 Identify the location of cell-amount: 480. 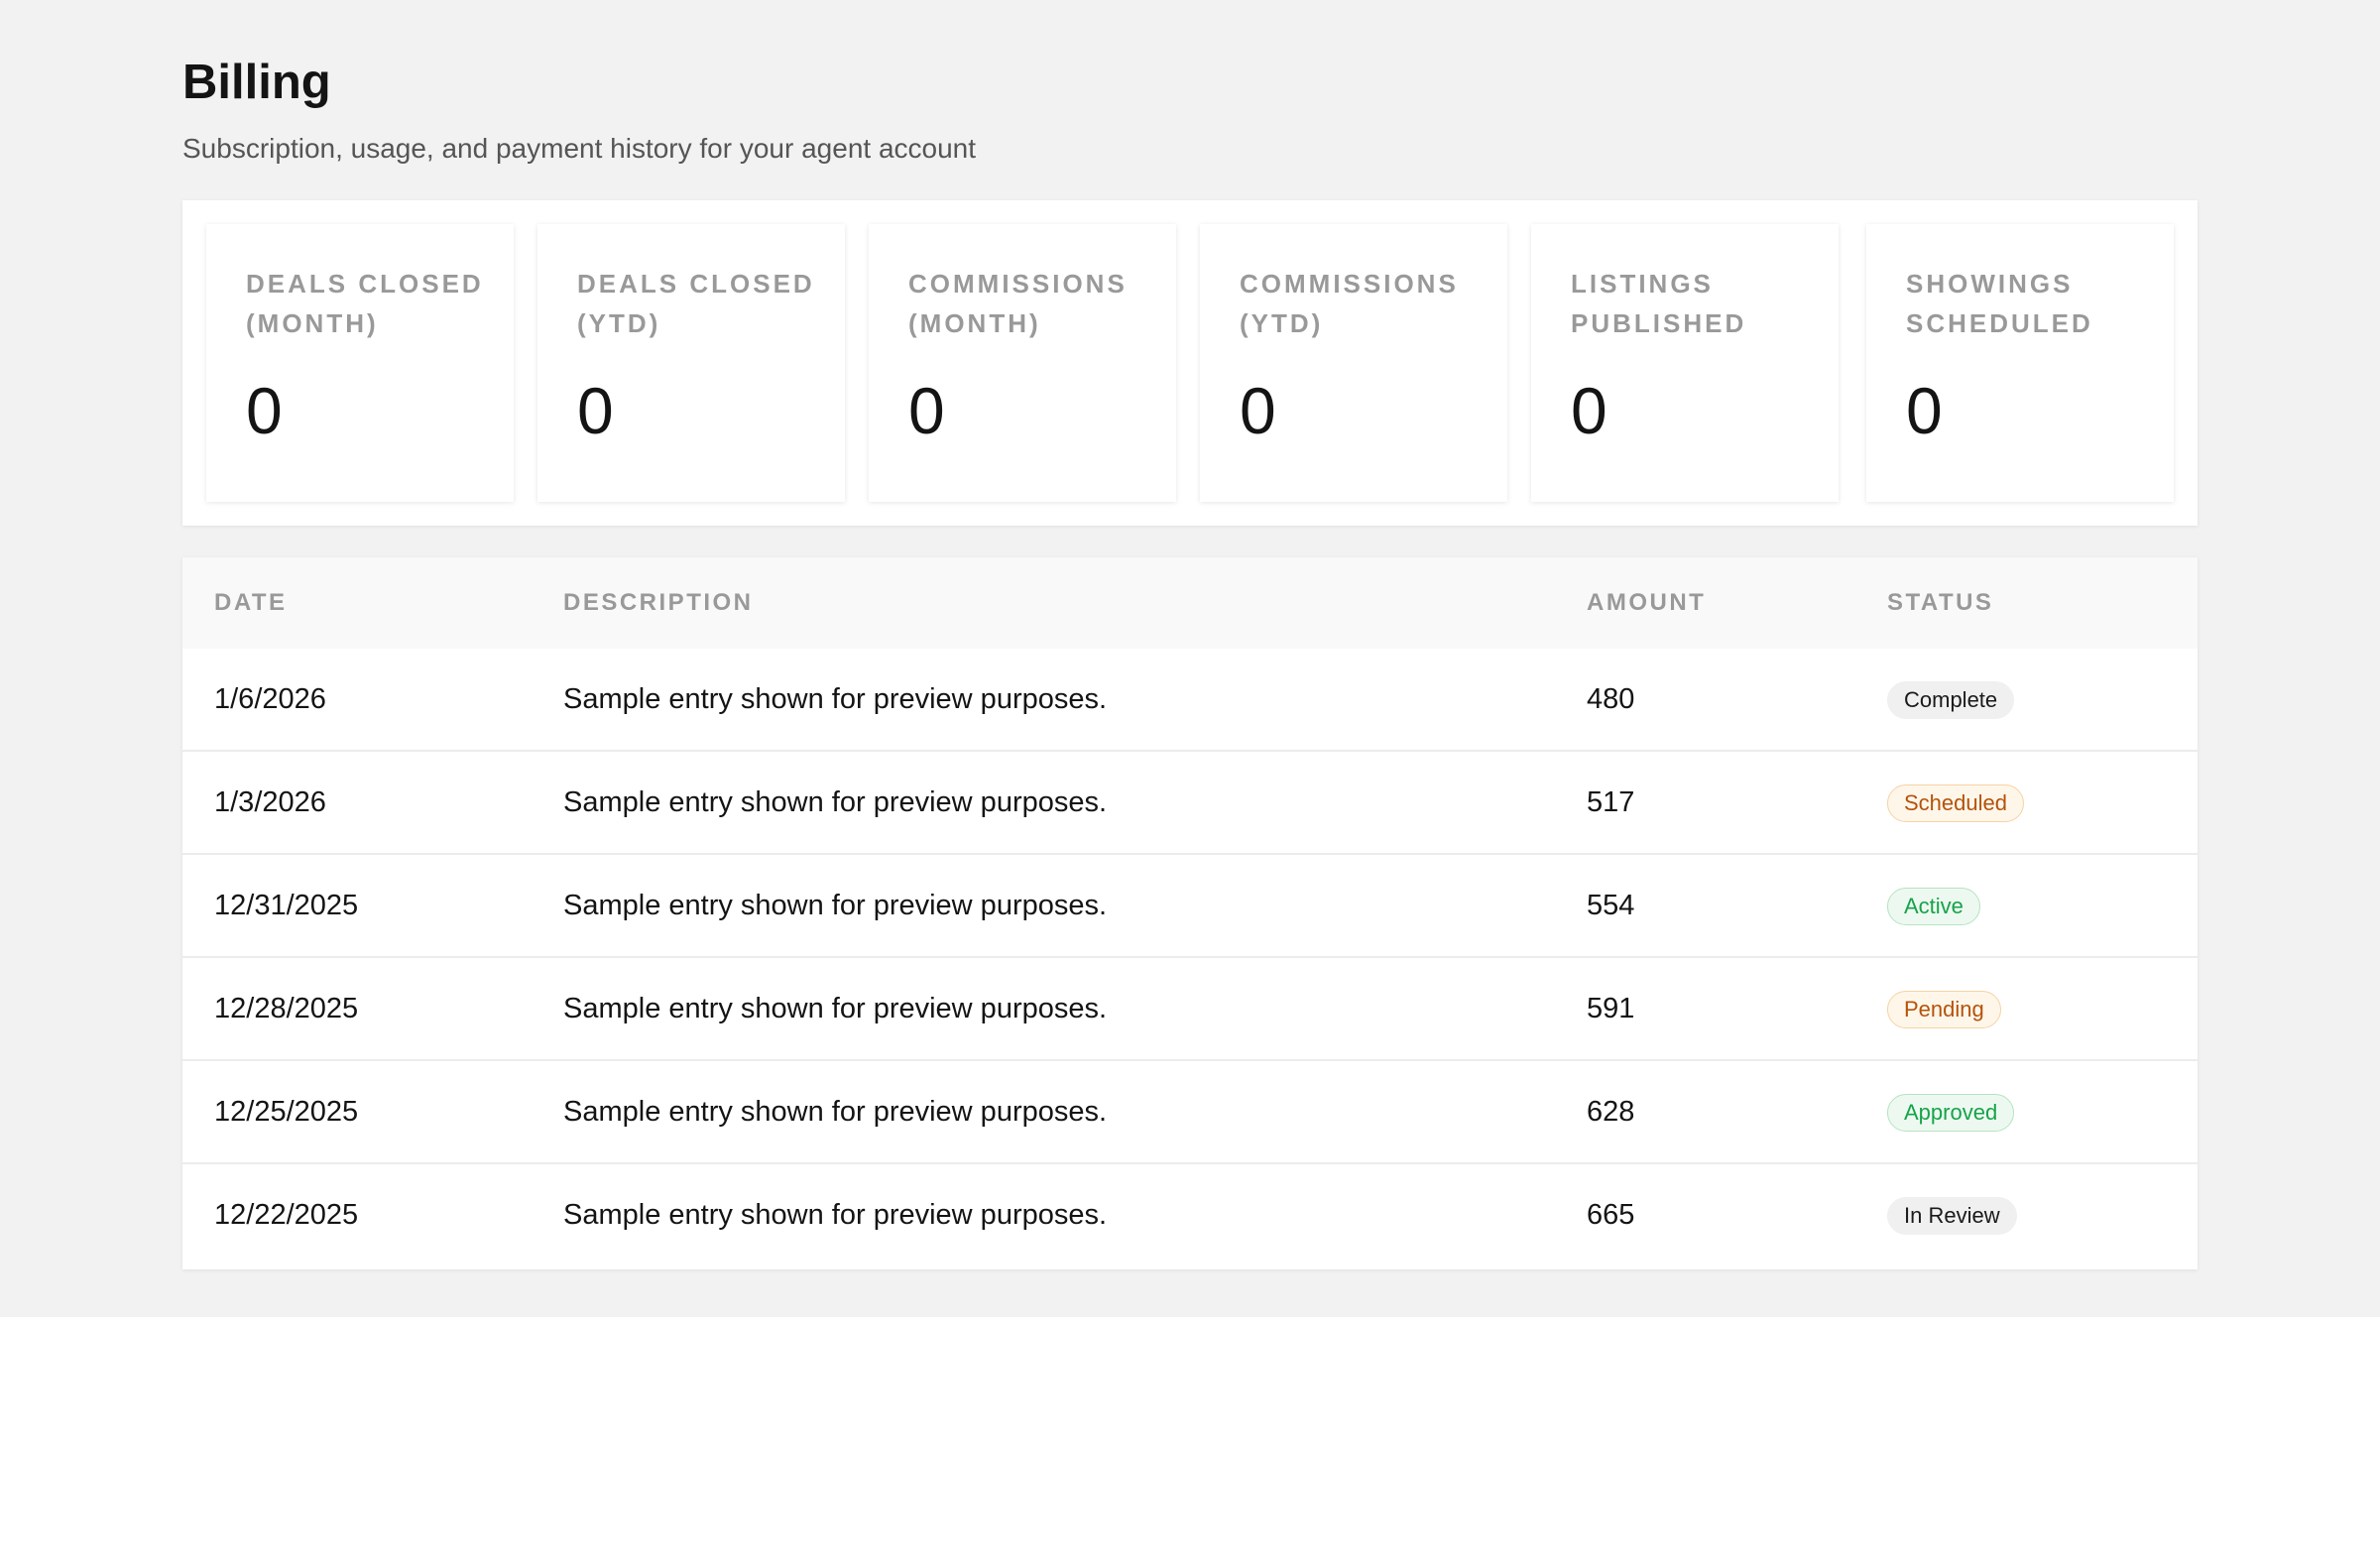
(1611, 699).